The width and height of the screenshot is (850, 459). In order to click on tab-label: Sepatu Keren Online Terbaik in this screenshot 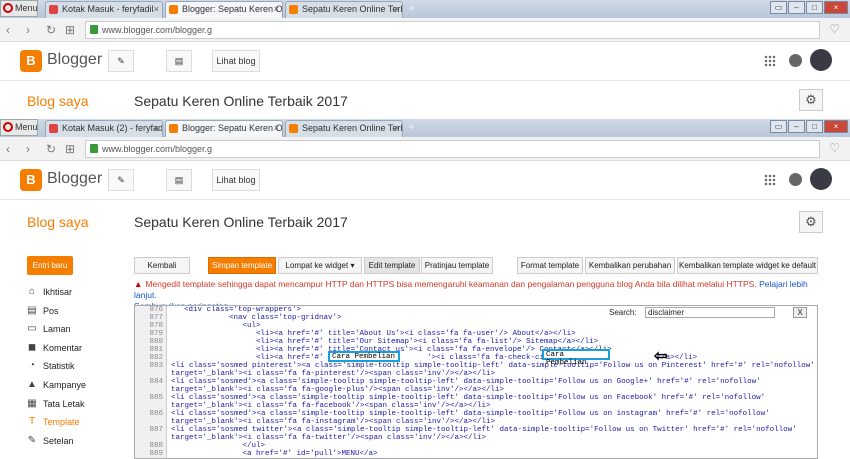, I will do `click(352, 128)`.